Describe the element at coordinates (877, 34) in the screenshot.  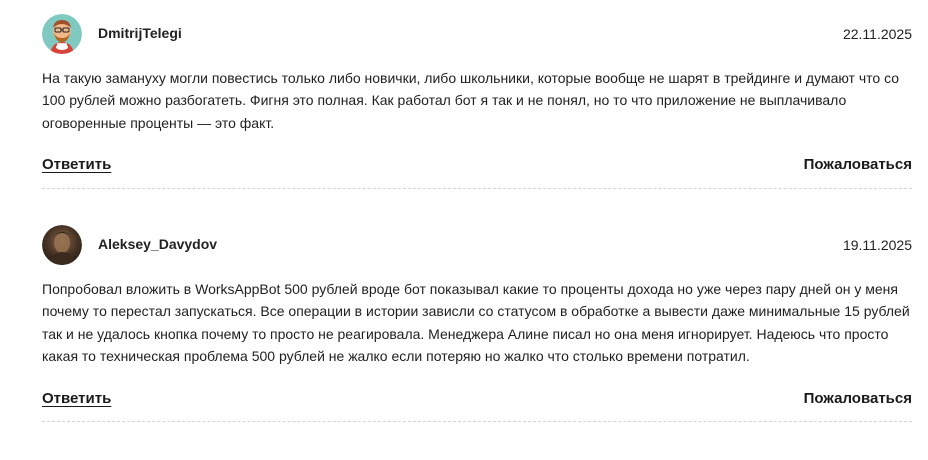
I see `comment-date: 22.11.2025` at that location.